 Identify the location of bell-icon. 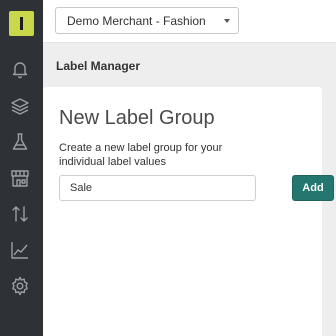
(20, 69).